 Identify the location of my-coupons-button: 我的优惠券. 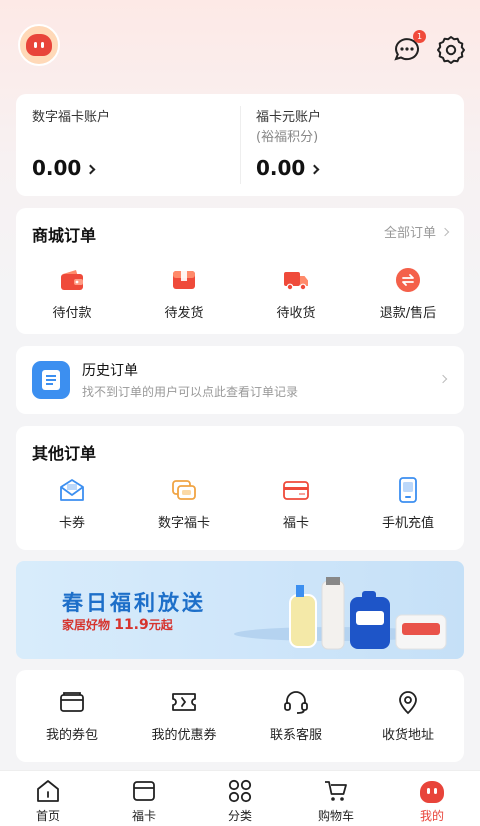
(184, 715).